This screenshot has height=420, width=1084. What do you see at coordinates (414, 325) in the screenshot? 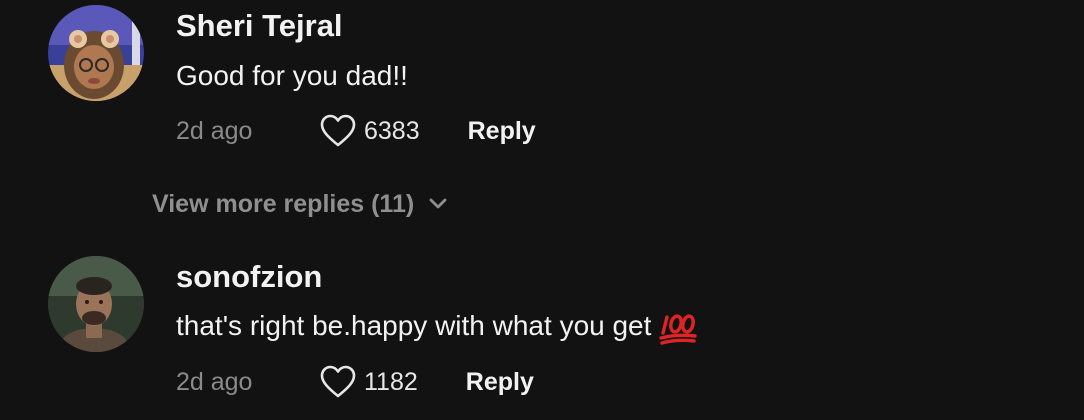
I see `comment-text: that's right be.happy with what you get` at bounding box center [414, 325].